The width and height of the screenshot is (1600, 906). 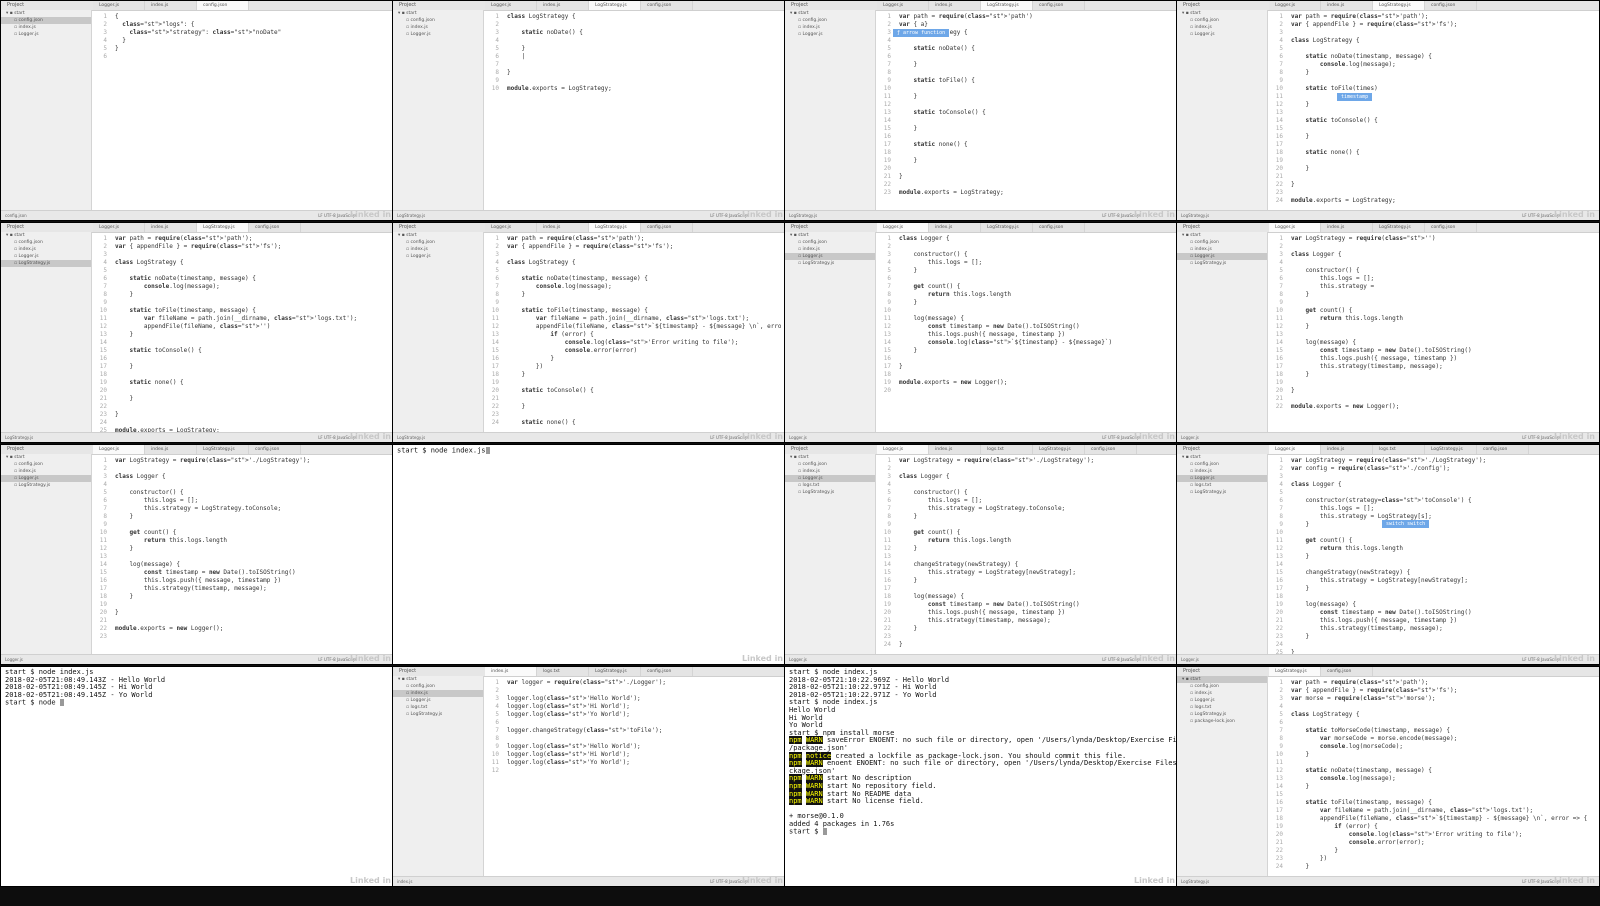 I want to click on terminal: start $ node index.js, so click(x=590, y=554).